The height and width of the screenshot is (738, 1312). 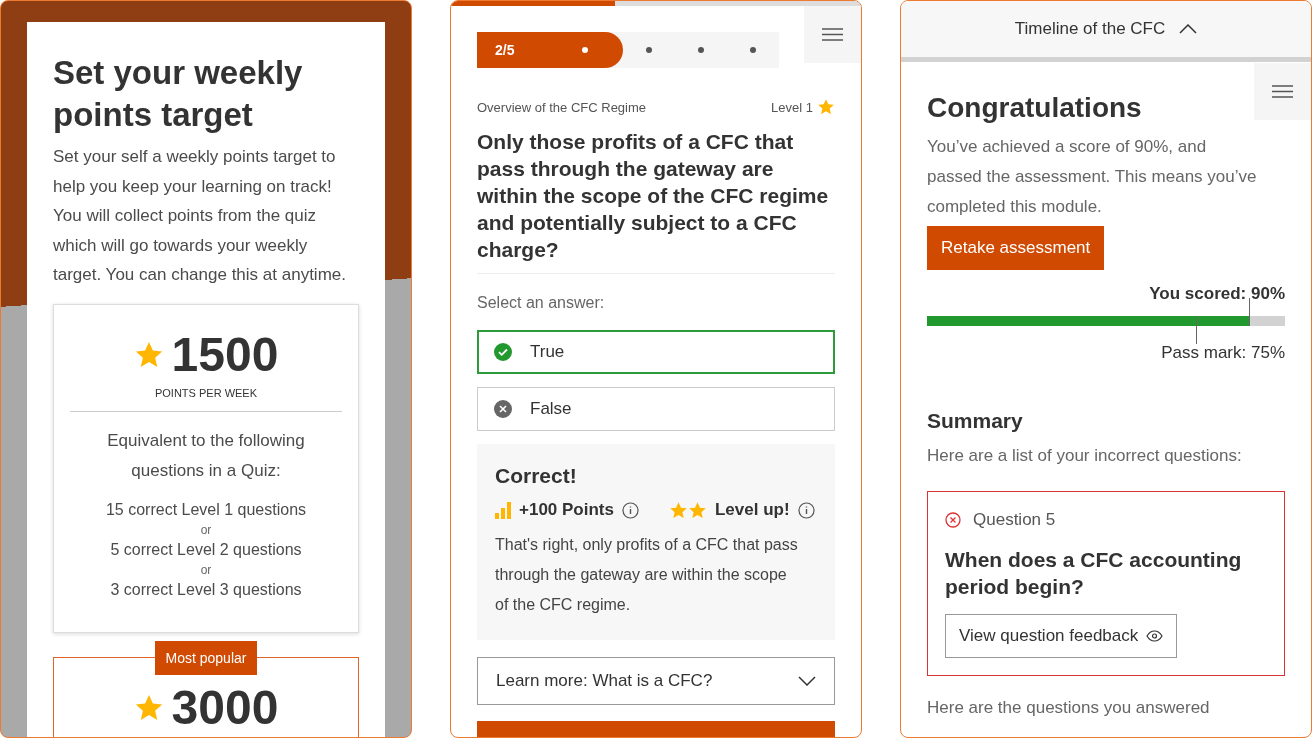 I want to click on timeline-header: Timeline of the CFC, so click(x=1106, y=31).